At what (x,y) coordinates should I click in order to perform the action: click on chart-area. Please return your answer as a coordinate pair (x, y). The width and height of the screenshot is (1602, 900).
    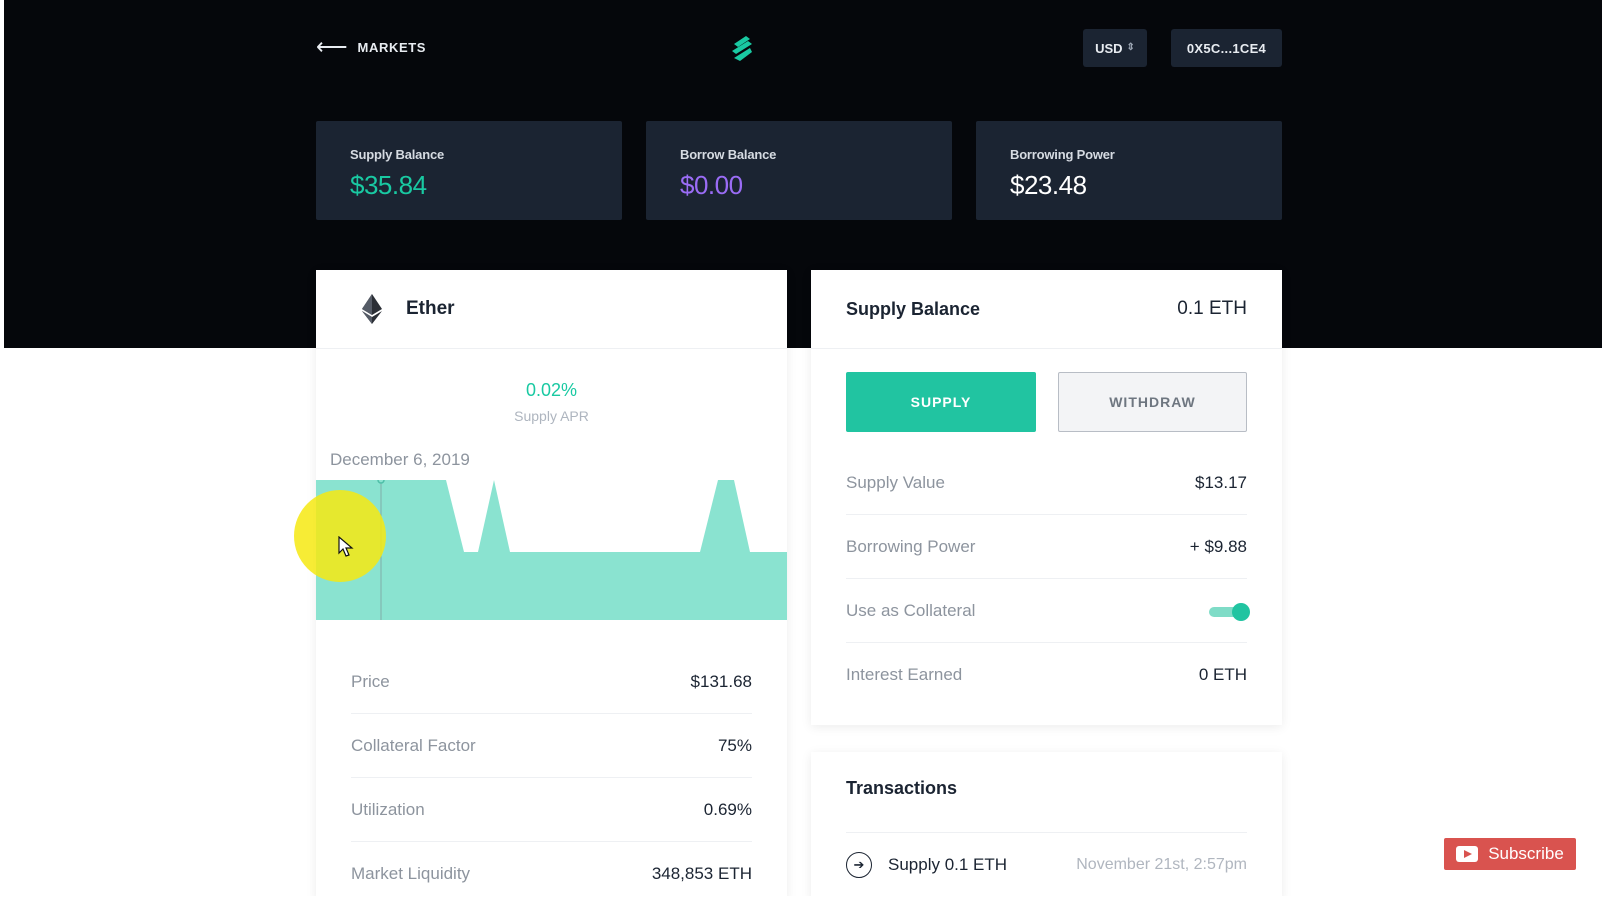
    Looking at the image, I should click on (551, 550).